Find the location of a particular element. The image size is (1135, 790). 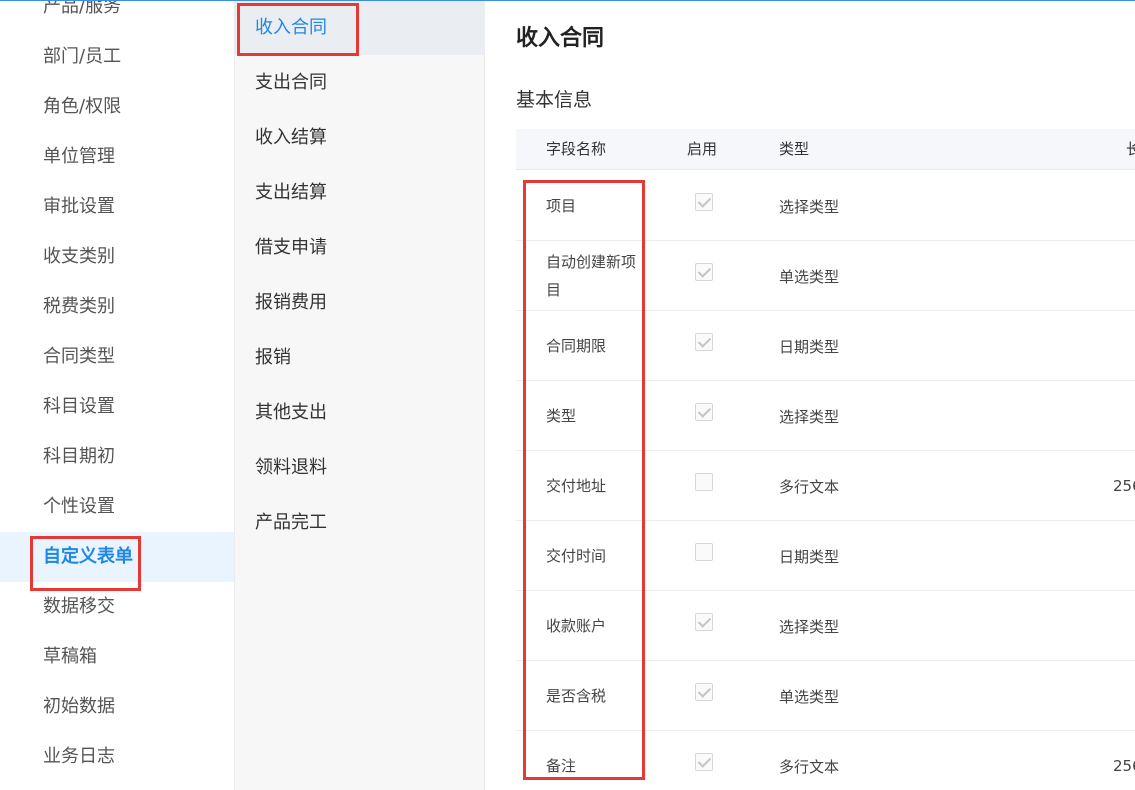

sidebar-item-tax-categories: 税费类别 is located at coordinates (117, 307).